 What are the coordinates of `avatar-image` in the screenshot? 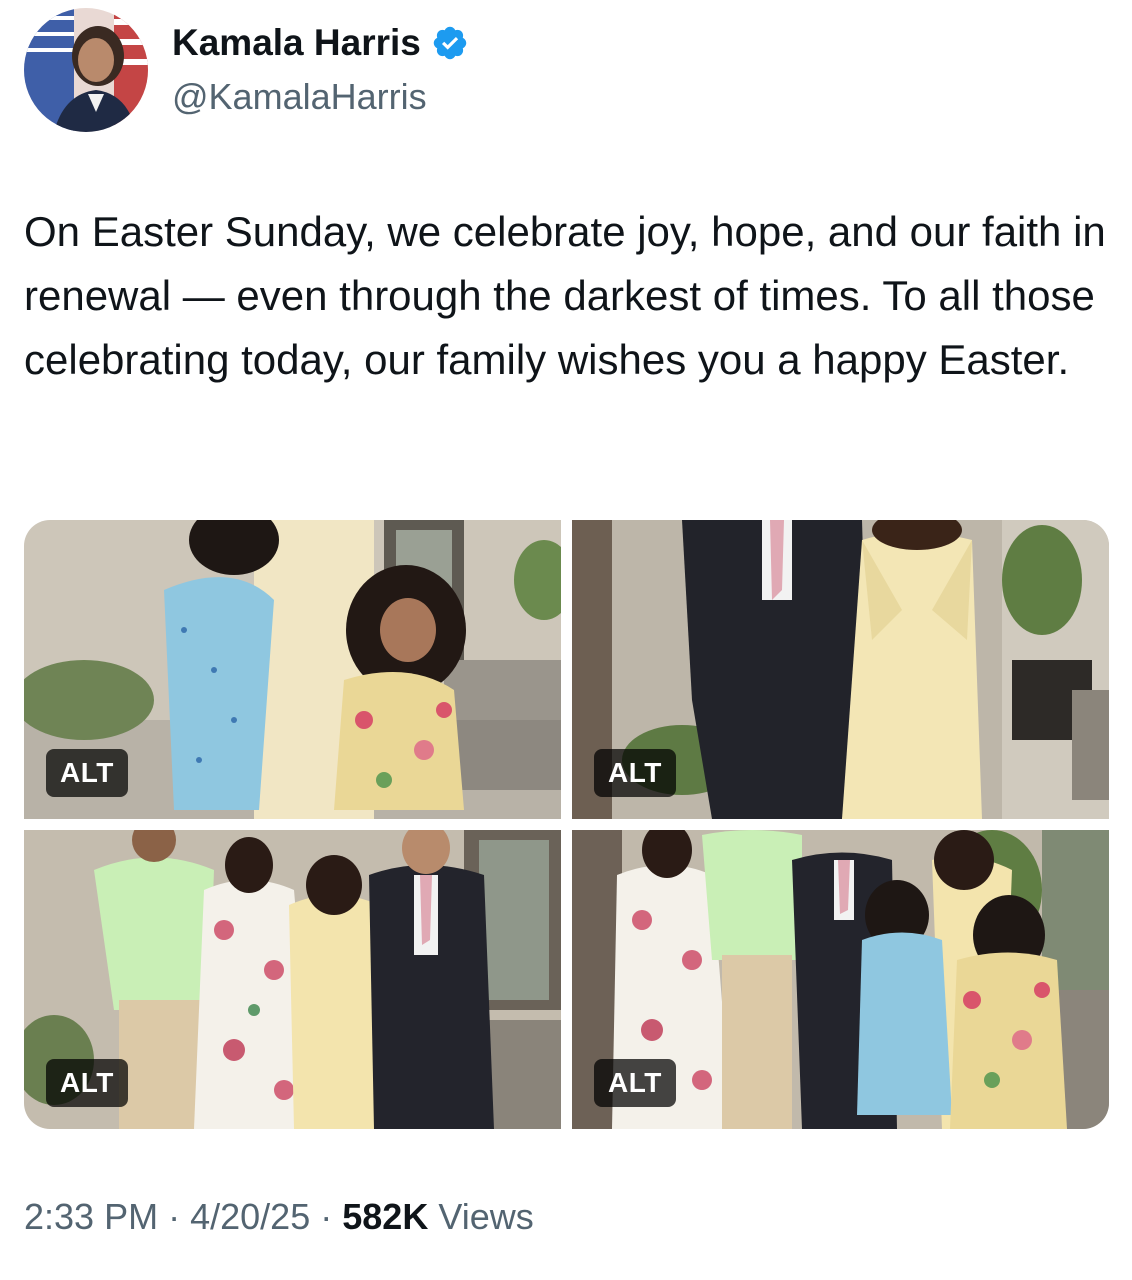 It's located at (86, 70).